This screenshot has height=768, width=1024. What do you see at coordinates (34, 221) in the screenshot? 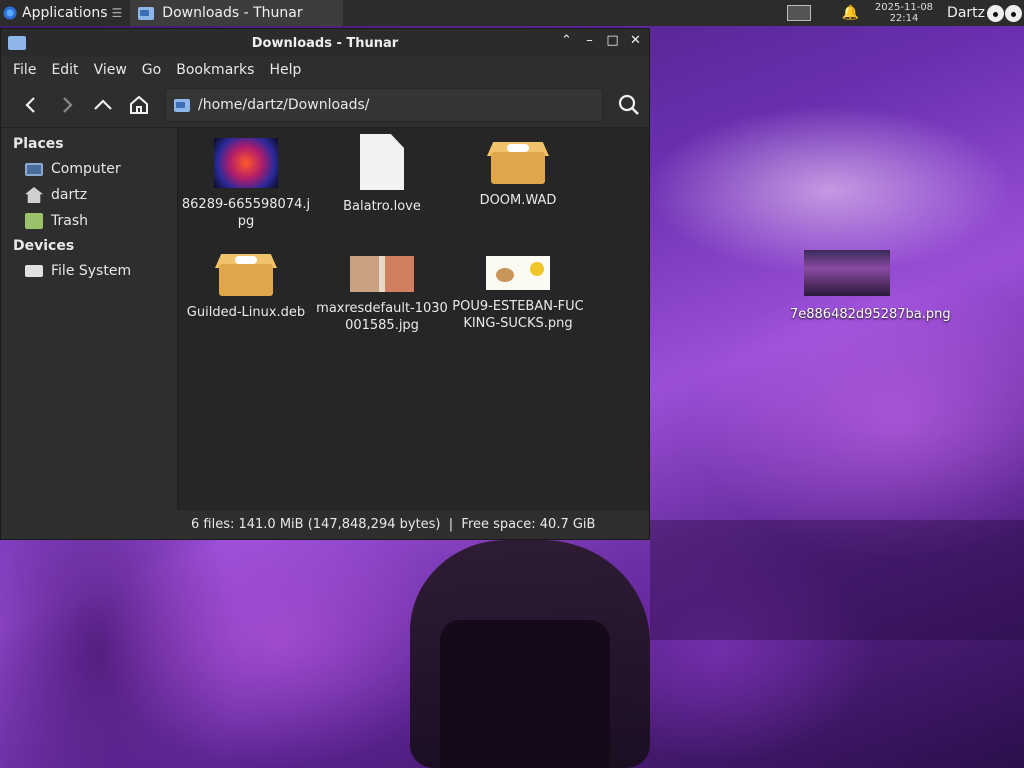
I see `trash-icon` at bounding box center [34, 221].